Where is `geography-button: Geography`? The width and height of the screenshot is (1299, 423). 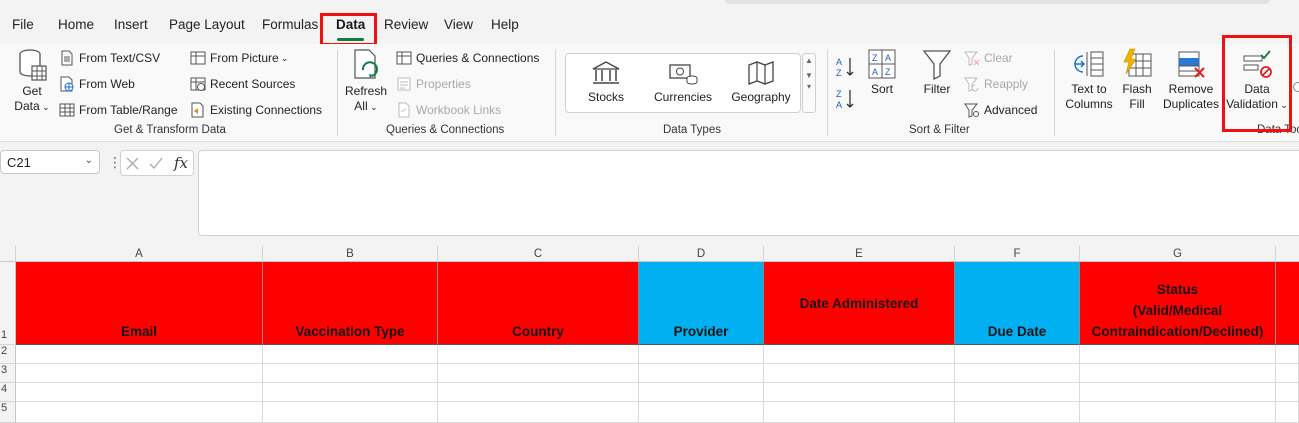 geography-button: Geography is located at coordinates (761, 82).